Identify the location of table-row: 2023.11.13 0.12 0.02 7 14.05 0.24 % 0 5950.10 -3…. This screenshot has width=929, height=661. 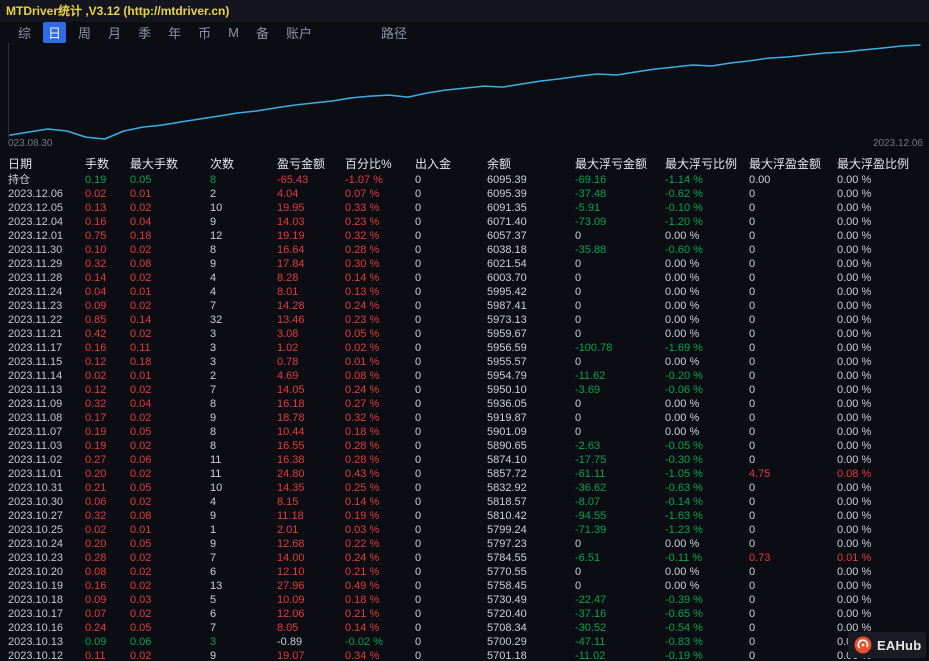
(468, 390).